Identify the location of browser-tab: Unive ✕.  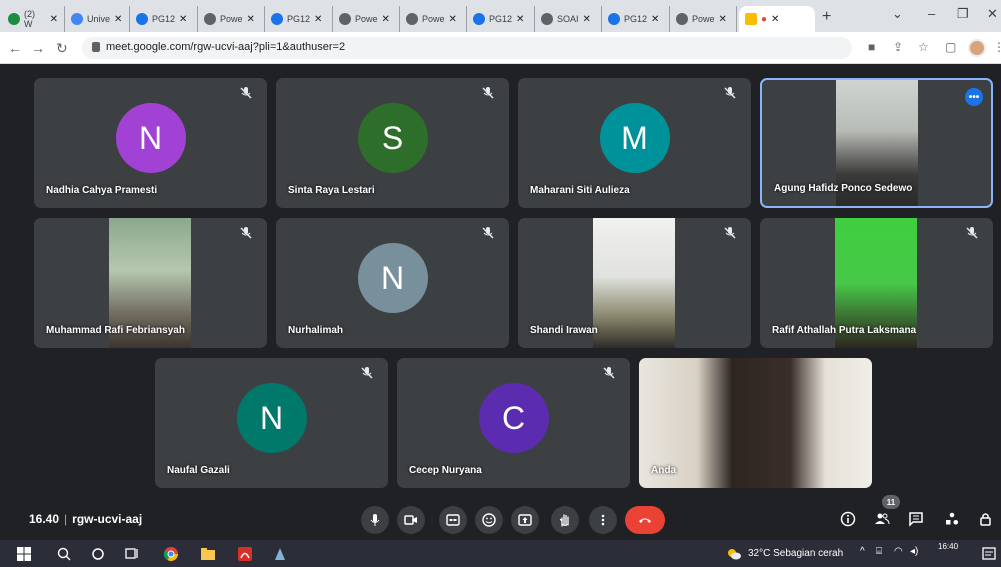
(97, 19).